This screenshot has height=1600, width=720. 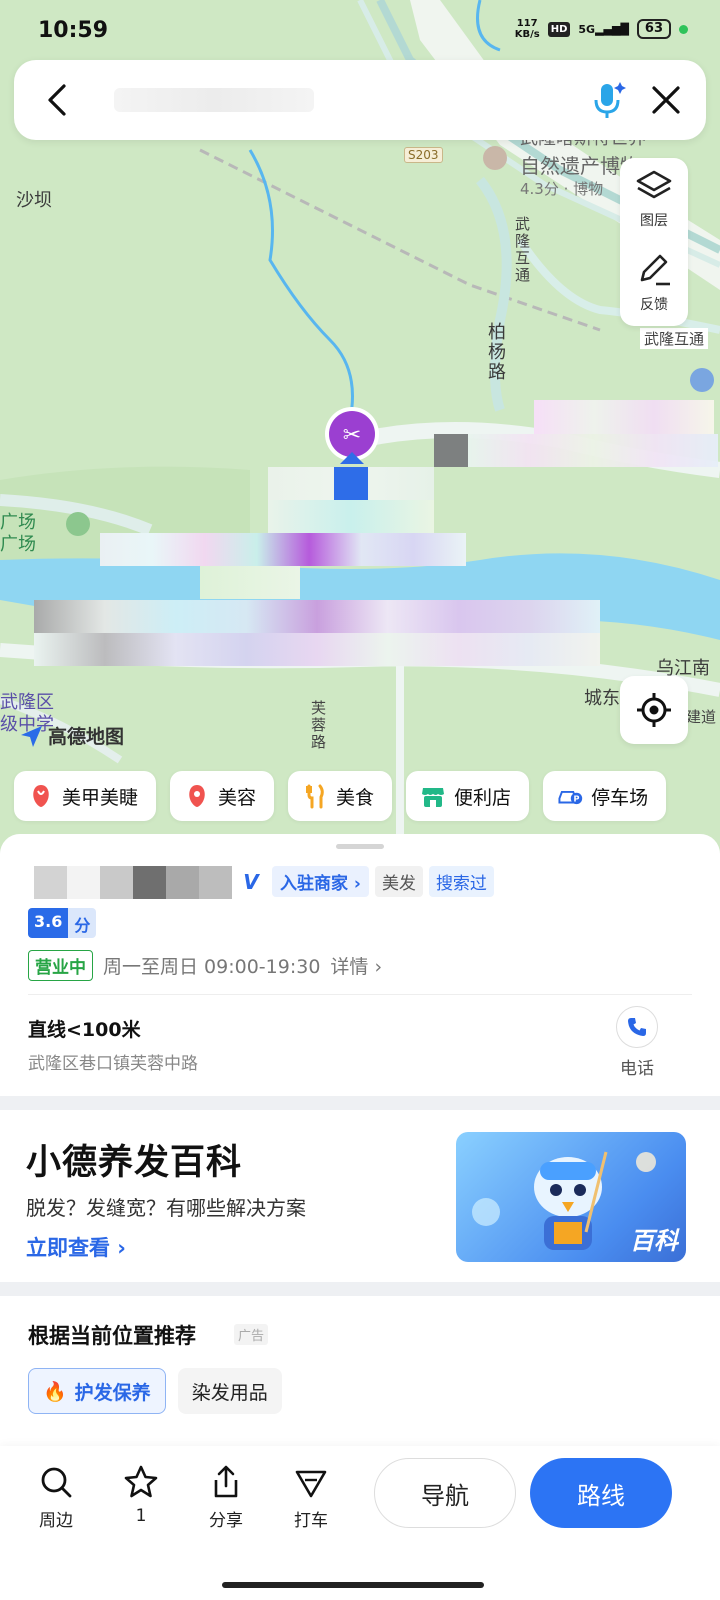 What do you see at coordinates (251, 881) in the screenshot?
I see `verified-v-icon: V` at bounding box center [251, 881].